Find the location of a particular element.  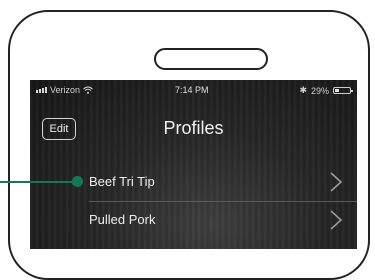

profile-row-pulled-pork: Pulled Pork is located at coordinates (208, 220).